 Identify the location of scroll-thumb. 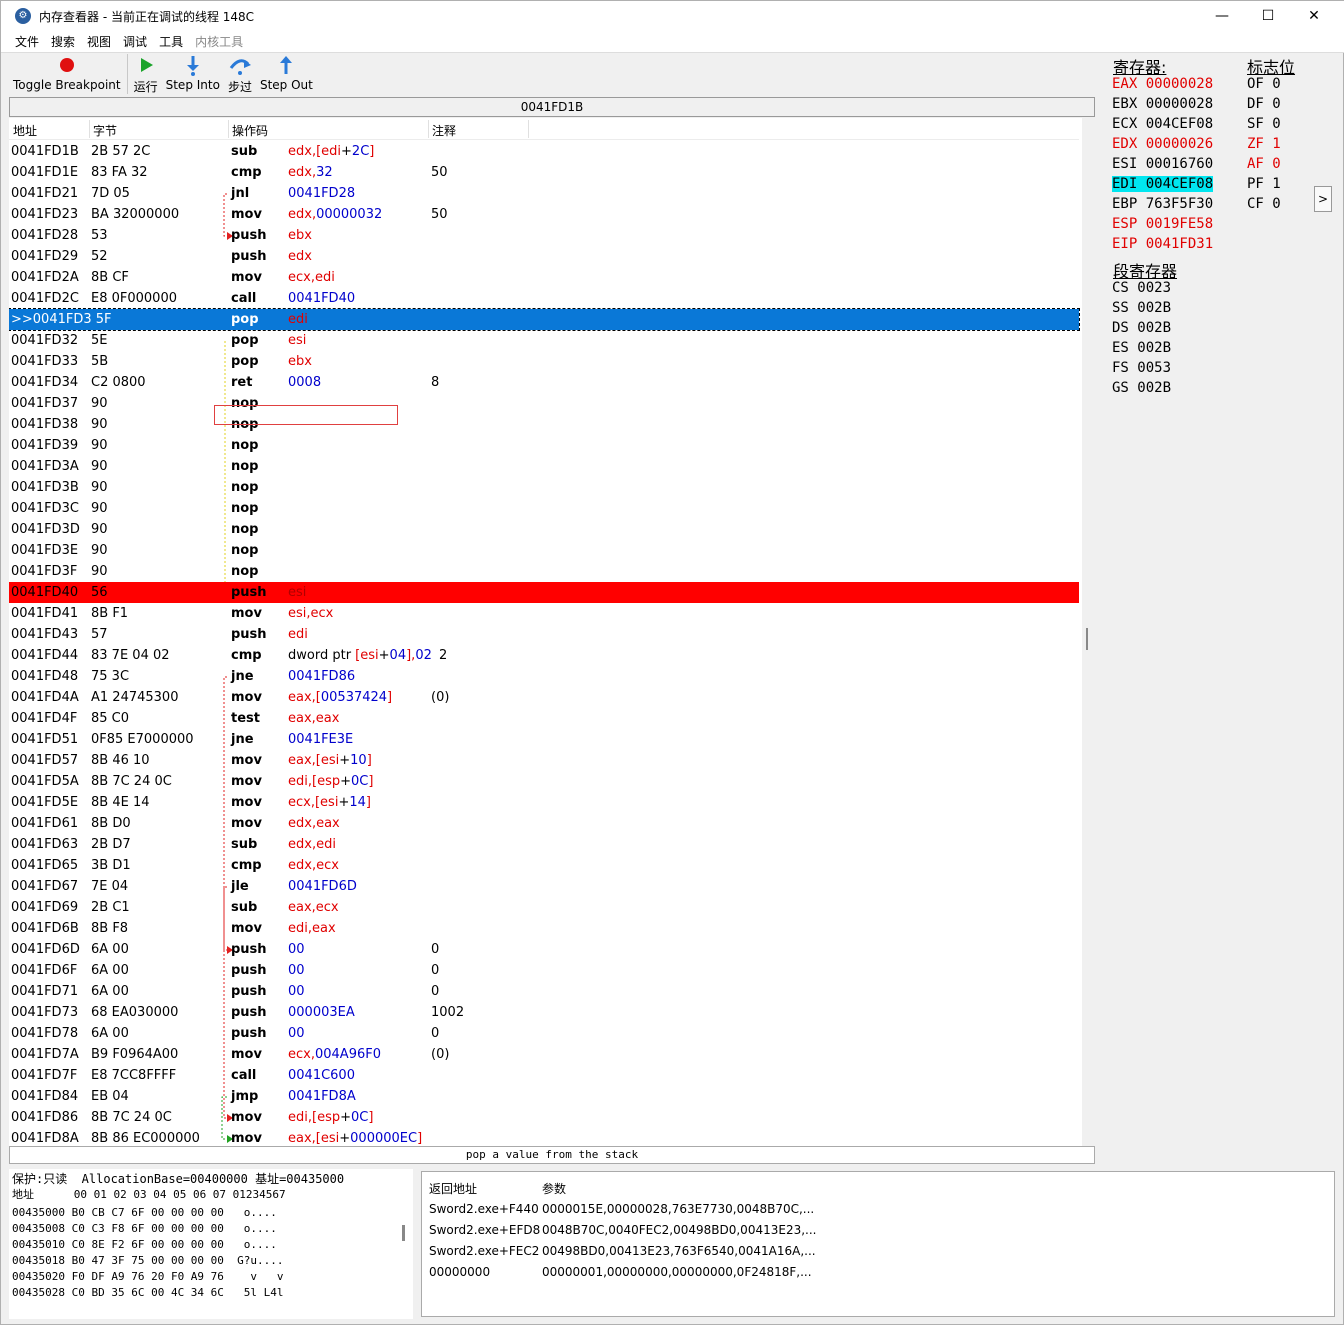
(1087, 639).